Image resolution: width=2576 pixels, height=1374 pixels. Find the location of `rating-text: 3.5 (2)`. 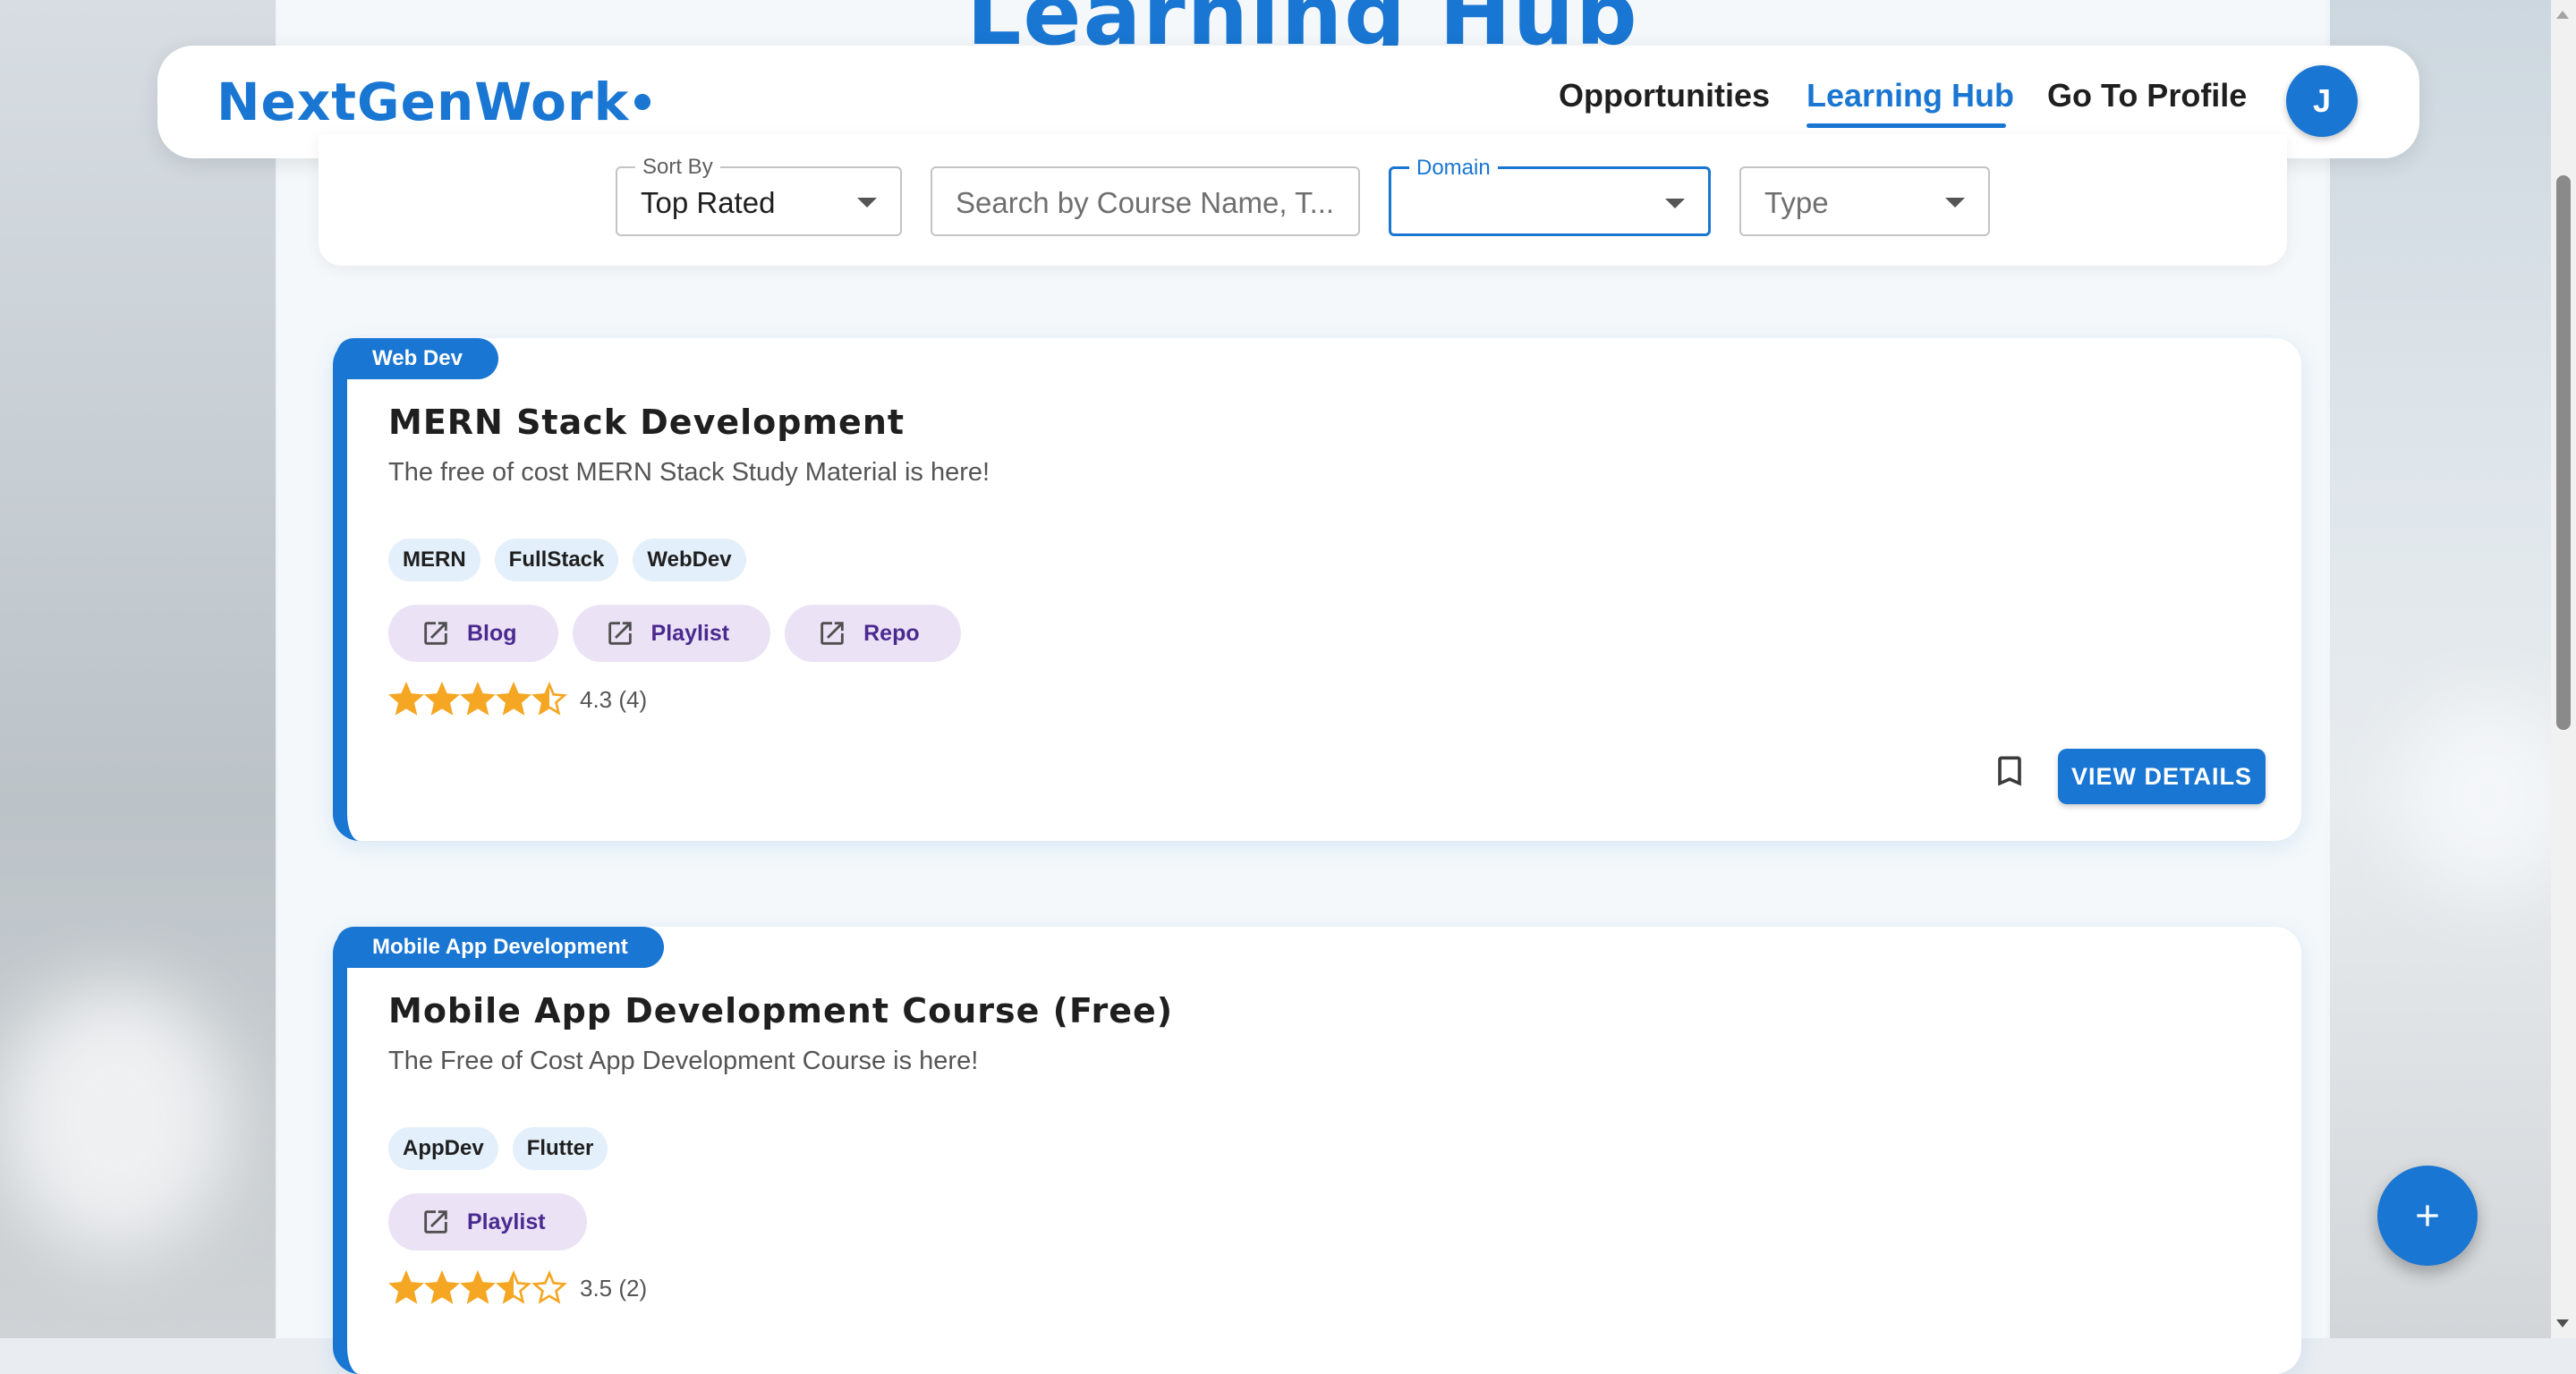

rating-text: 3.5 (2) is located at coordinates (614, 1288).